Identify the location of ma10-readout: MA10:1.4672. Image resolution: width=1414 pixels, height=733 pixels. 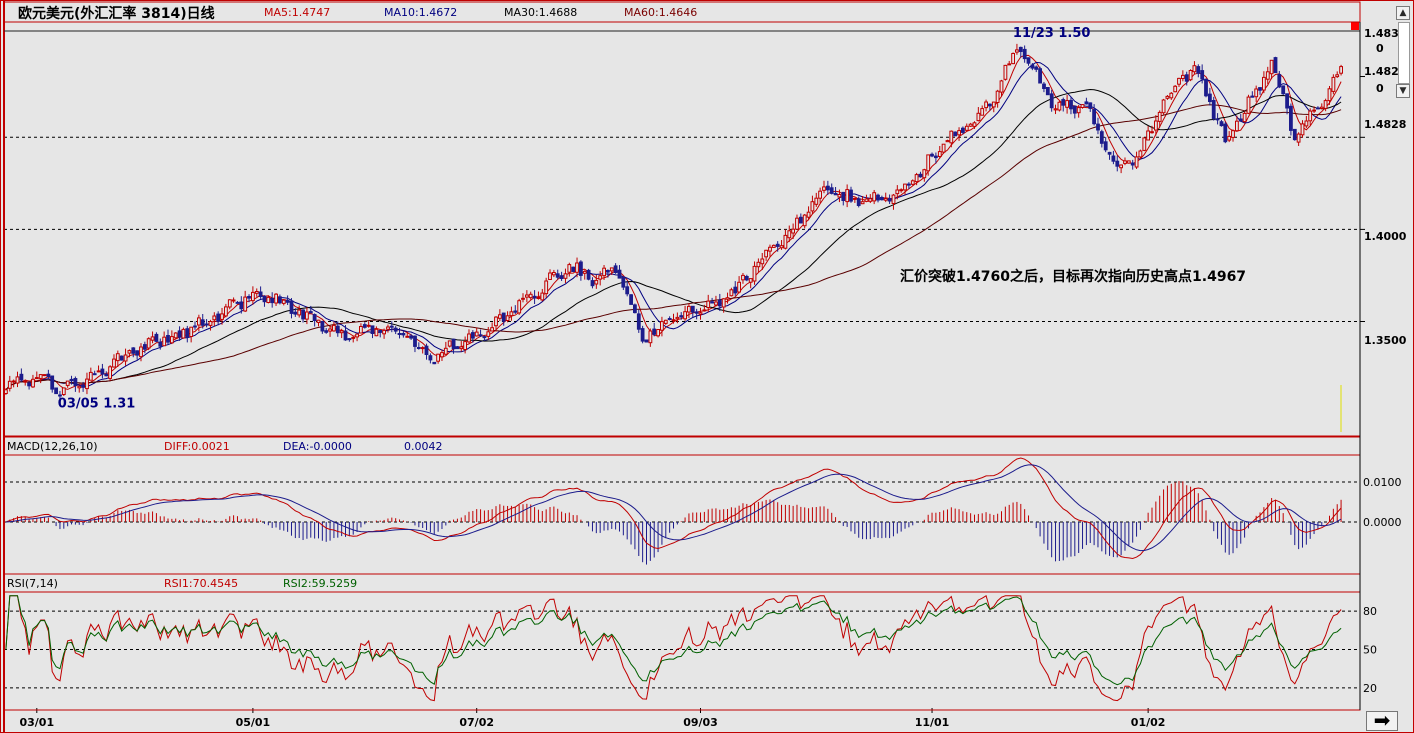
(421, 12).